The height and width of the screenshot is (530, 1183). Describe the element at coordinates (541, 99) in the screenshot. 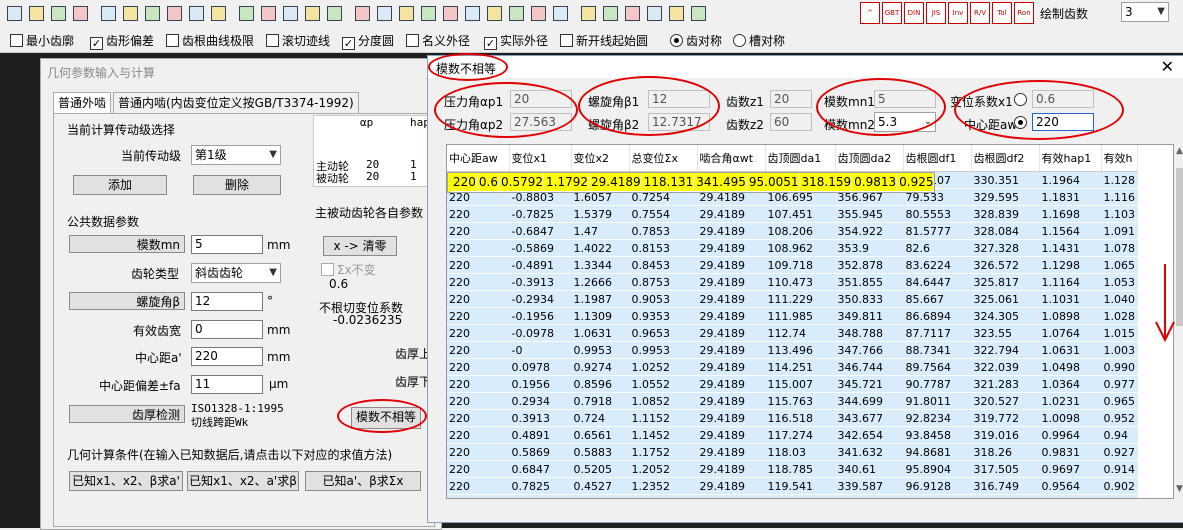

I see `pressure-angle-1-input: 20` at that location.